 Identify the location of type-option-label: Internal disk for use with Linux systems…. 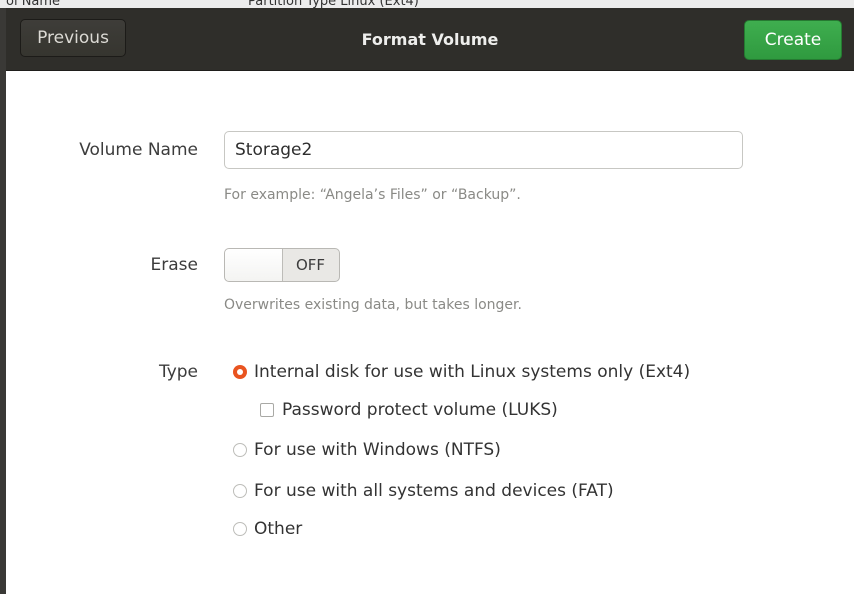
(472, 372).